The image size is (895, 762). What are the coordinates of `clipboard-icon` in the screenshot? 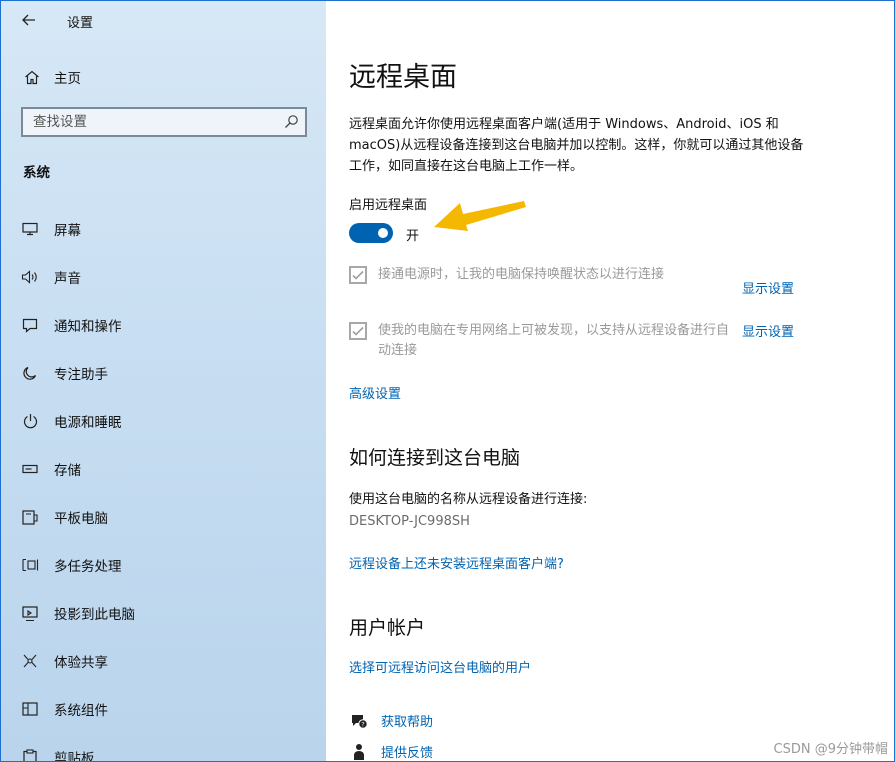 It's located at (30, 755).